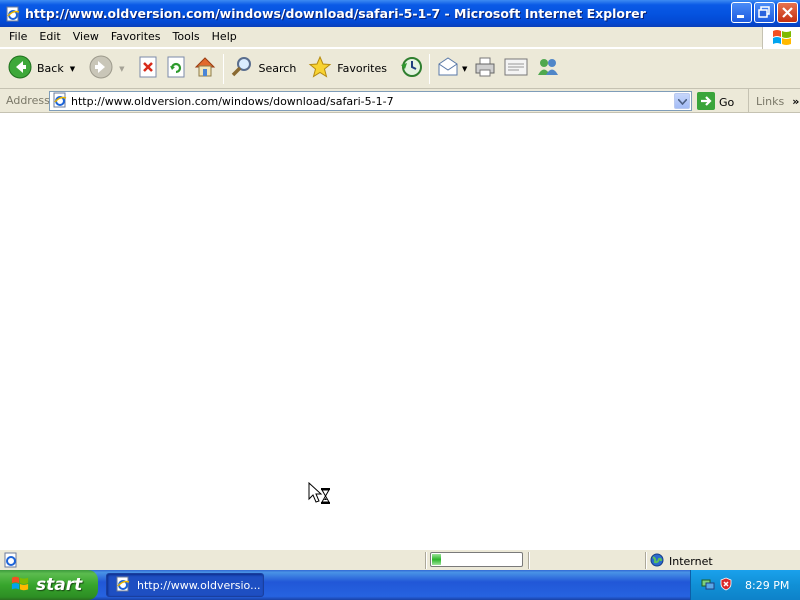 The width and height of the screenshot is (800, 600). I want to click on system-tray: 8:29 PM, so click(745, 585).